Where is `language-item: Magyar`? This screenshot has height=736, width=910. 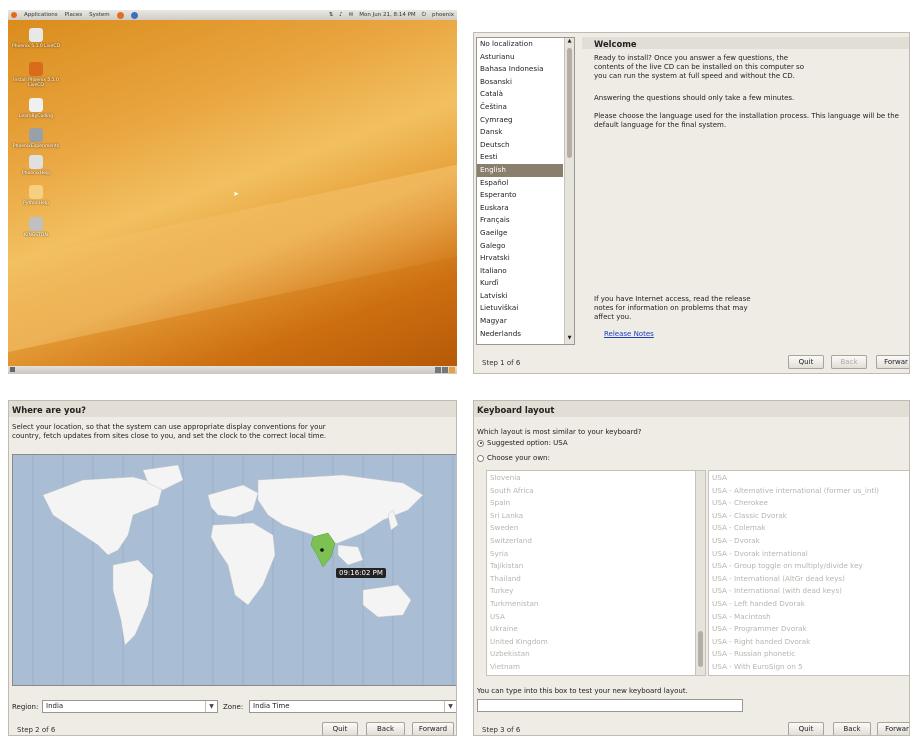 language-item: Magyar is located at coordinates (520, 321).